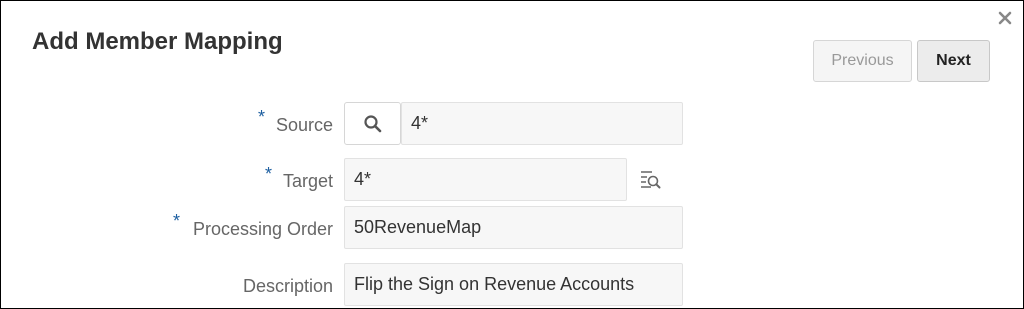 This screenshot has height=309, width=1024. I want to click on previous-button: Previous, so click(862, 61).